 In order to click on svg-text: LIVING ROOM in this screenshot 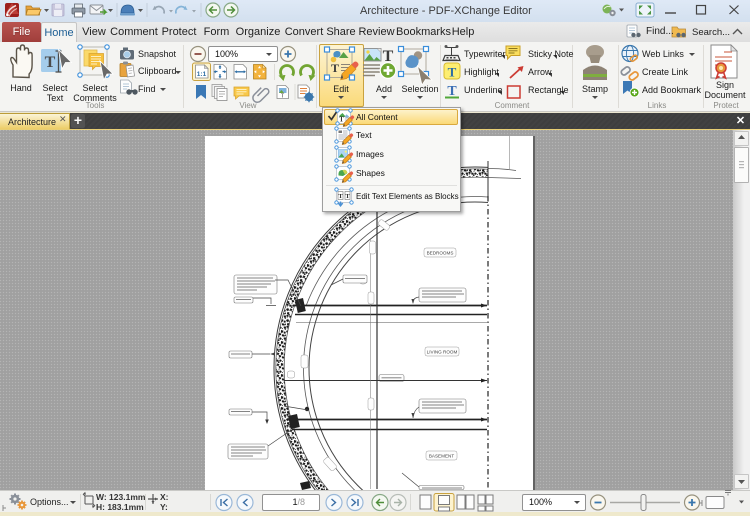, I will do `click(442, 352)`.